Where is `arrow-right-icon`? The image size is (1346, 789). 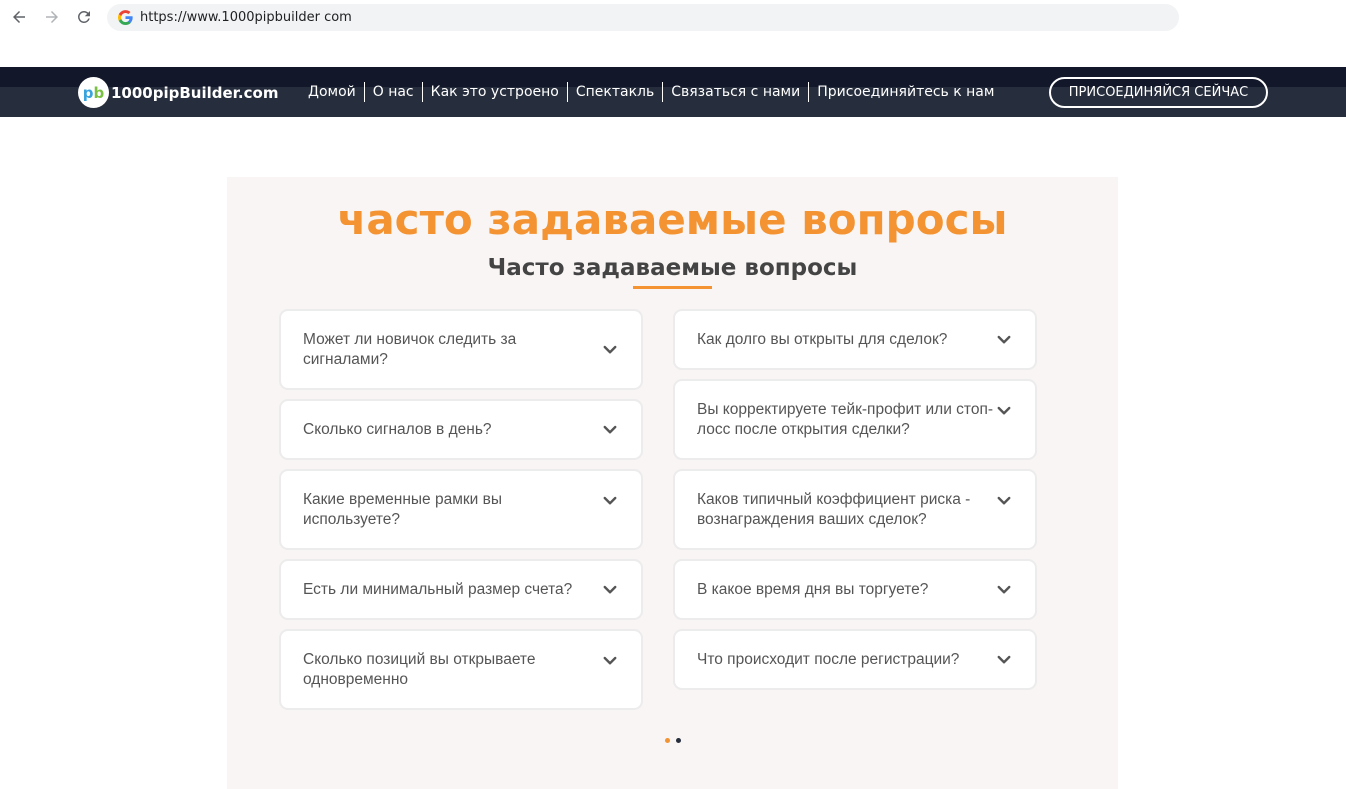 arrow-right-icon is located at coordinates (52, 17).